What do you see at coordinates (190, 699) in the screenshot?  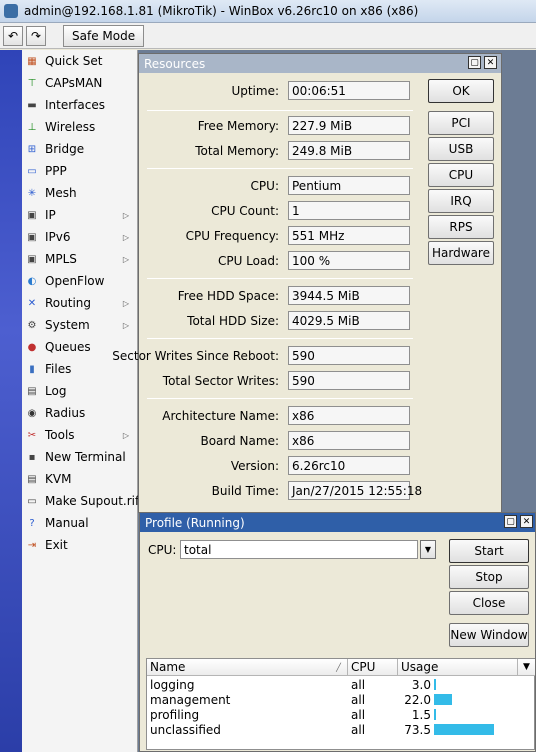 I see `cell-name: management` at bounding box center [190, 699].